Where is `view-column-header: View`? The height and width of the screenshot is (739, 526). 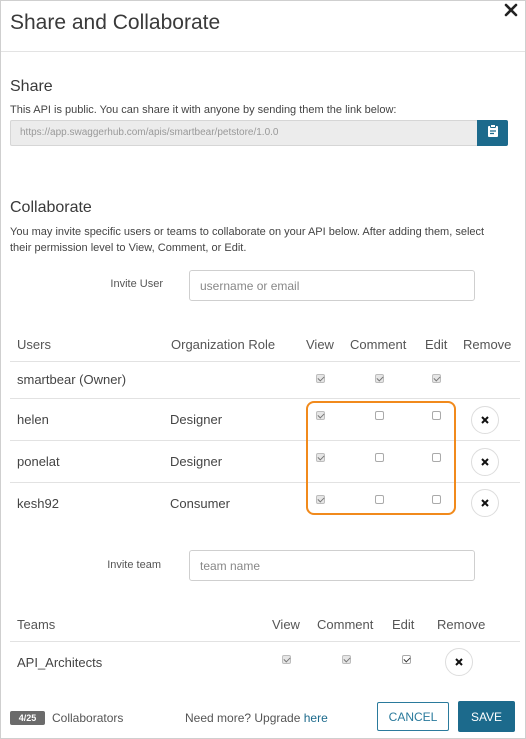
view-column-header: View is located at coordinates (320, 344).